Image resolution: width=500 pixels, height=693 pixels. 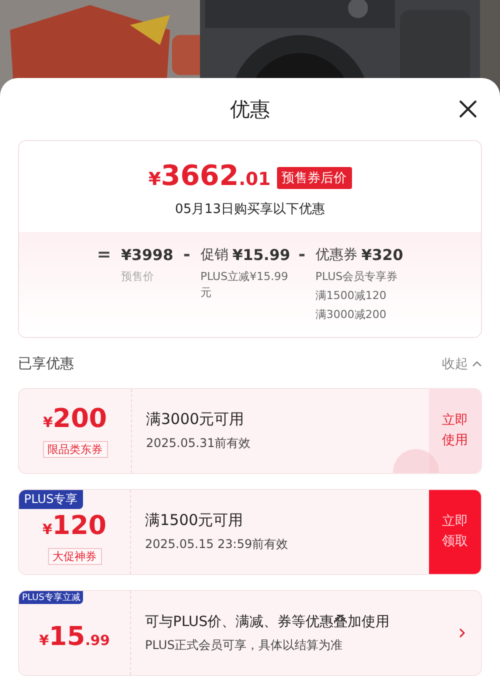 What do you see at coordinates (244, 285) in the screenshot?
I see `breakdown-note: PLUS立减¥15.99元` at bounding box center [244, 285].